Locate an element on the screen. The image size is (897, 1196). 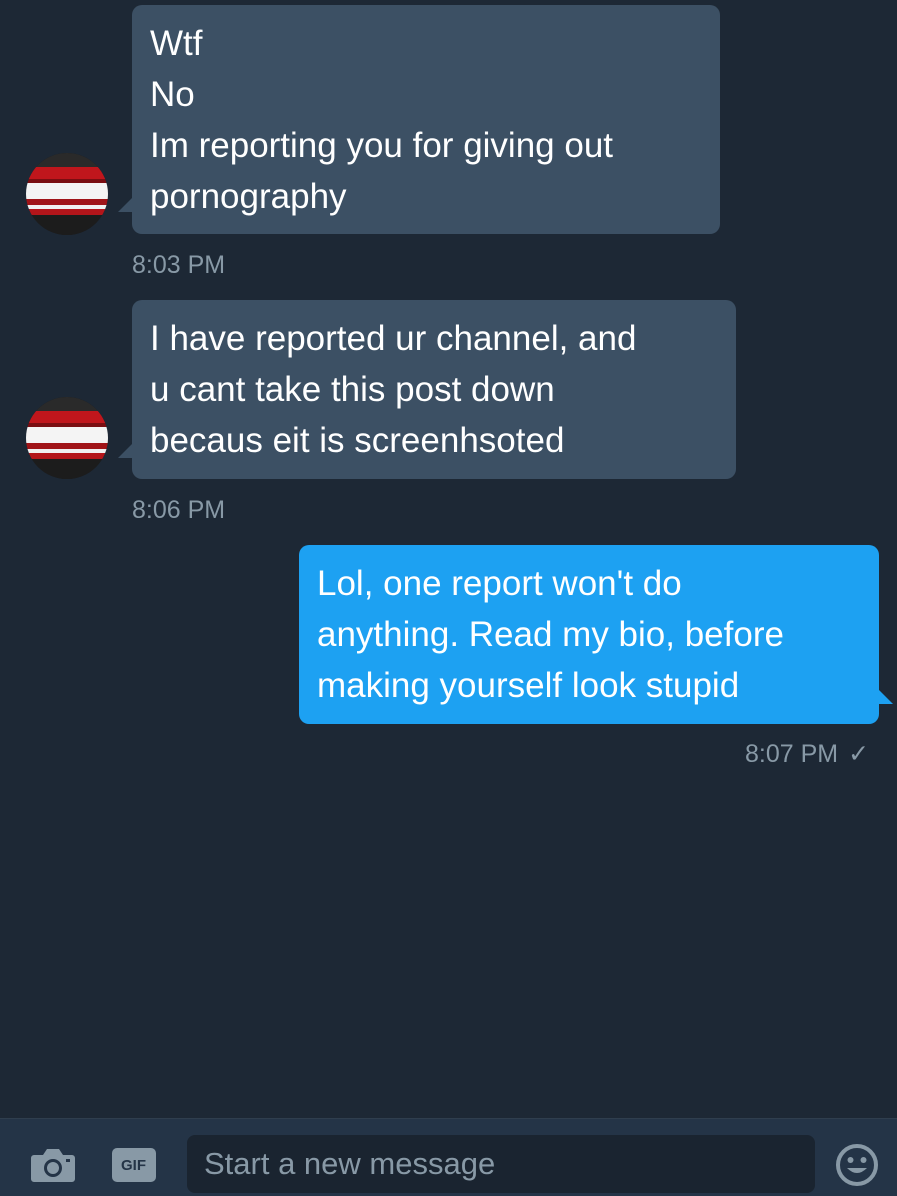
message-timestamp: 8:03 PM is located at coordinates (179, 265).